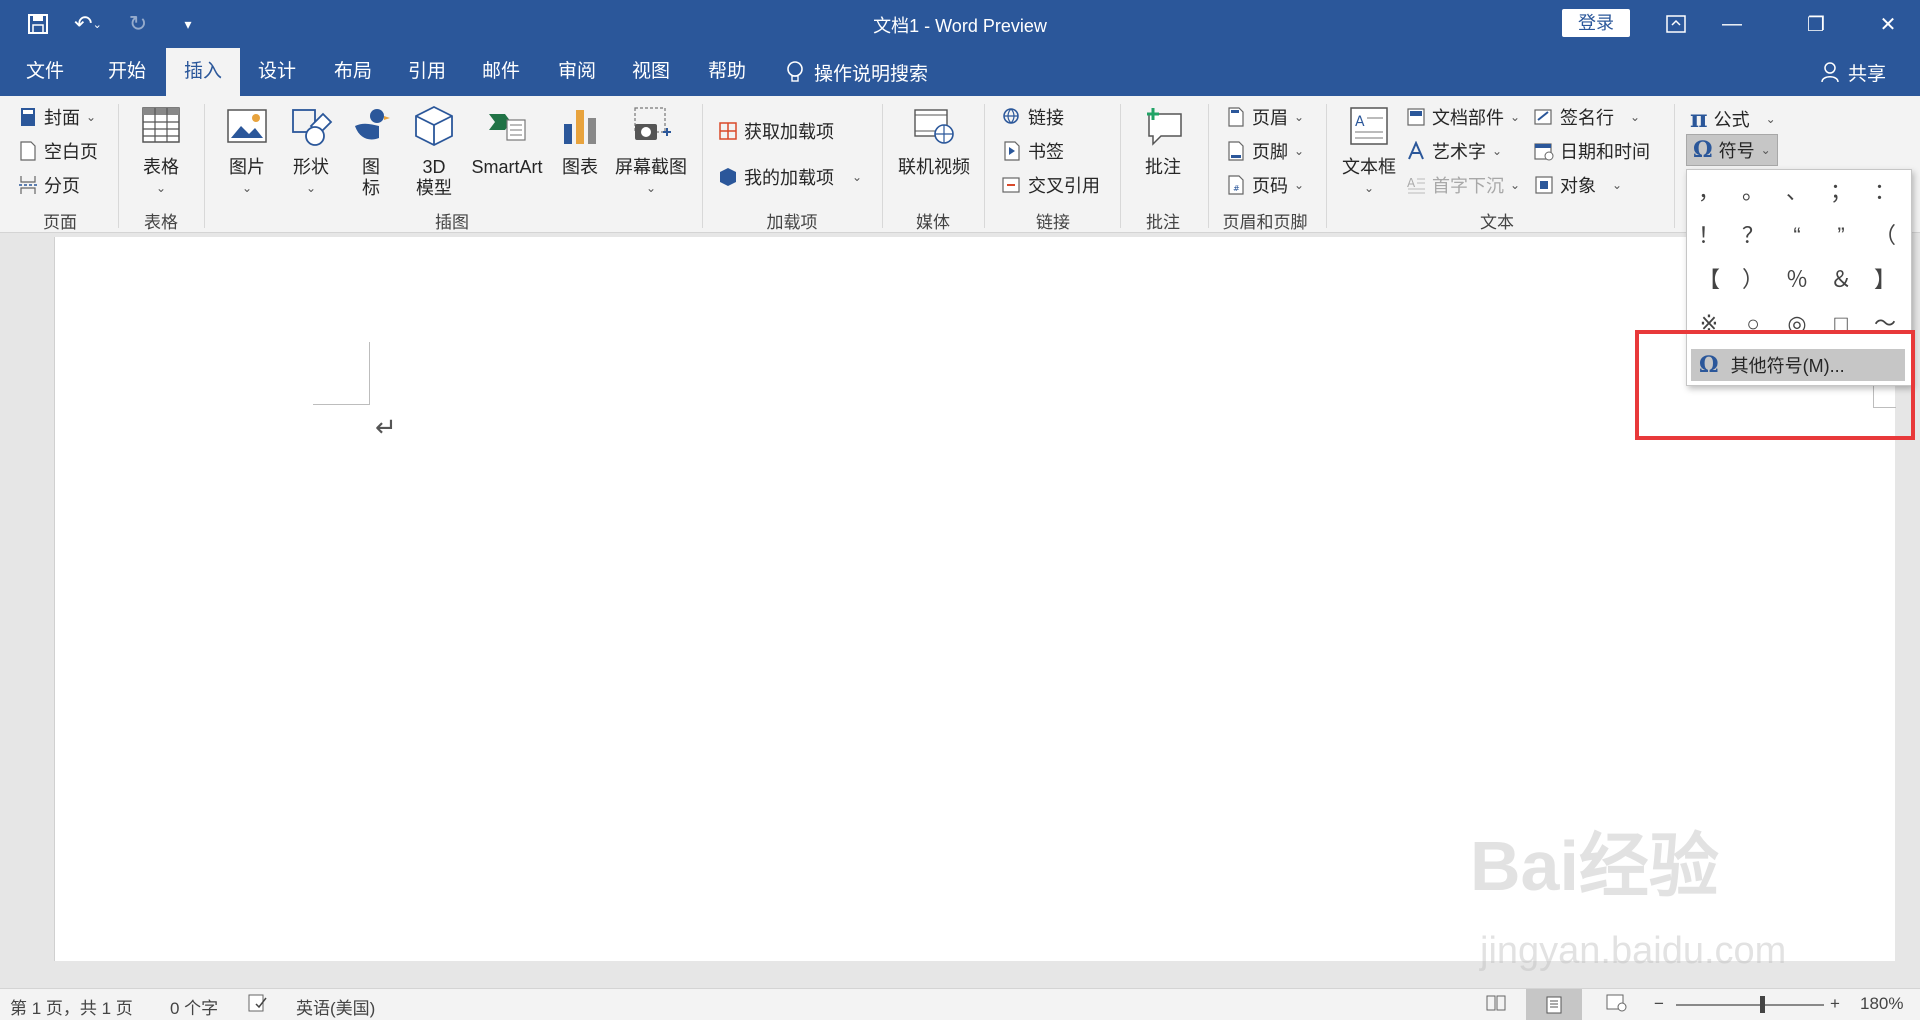 Image resolution: width=1920 pixels, height=1020 pixels. Describe the element at coordinates (1816, 24) in the screenshot. I see `restore-icon: ❐` at that location.